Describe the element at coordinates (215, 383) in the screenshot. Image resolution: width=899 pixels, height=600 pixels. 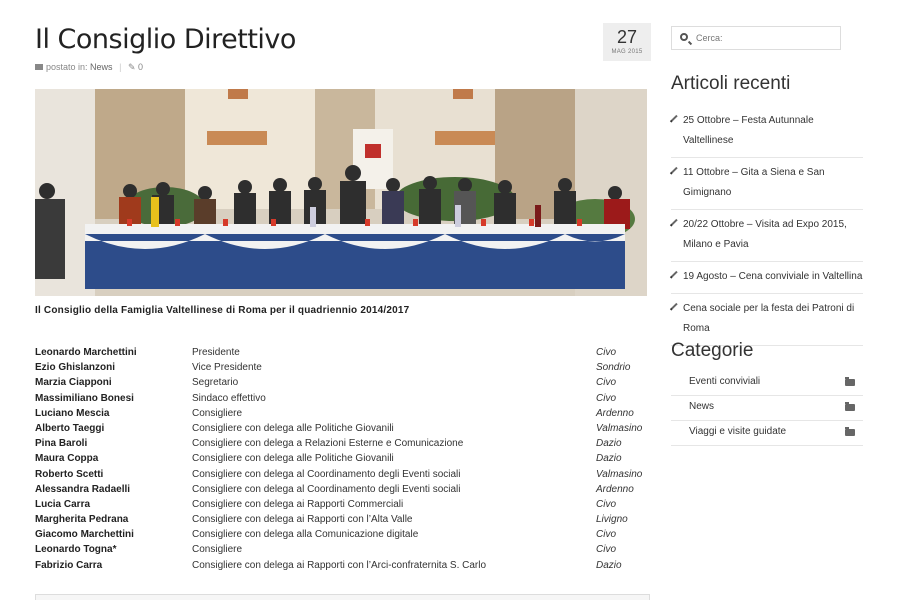
I see `member-role: Segretario` at that location.